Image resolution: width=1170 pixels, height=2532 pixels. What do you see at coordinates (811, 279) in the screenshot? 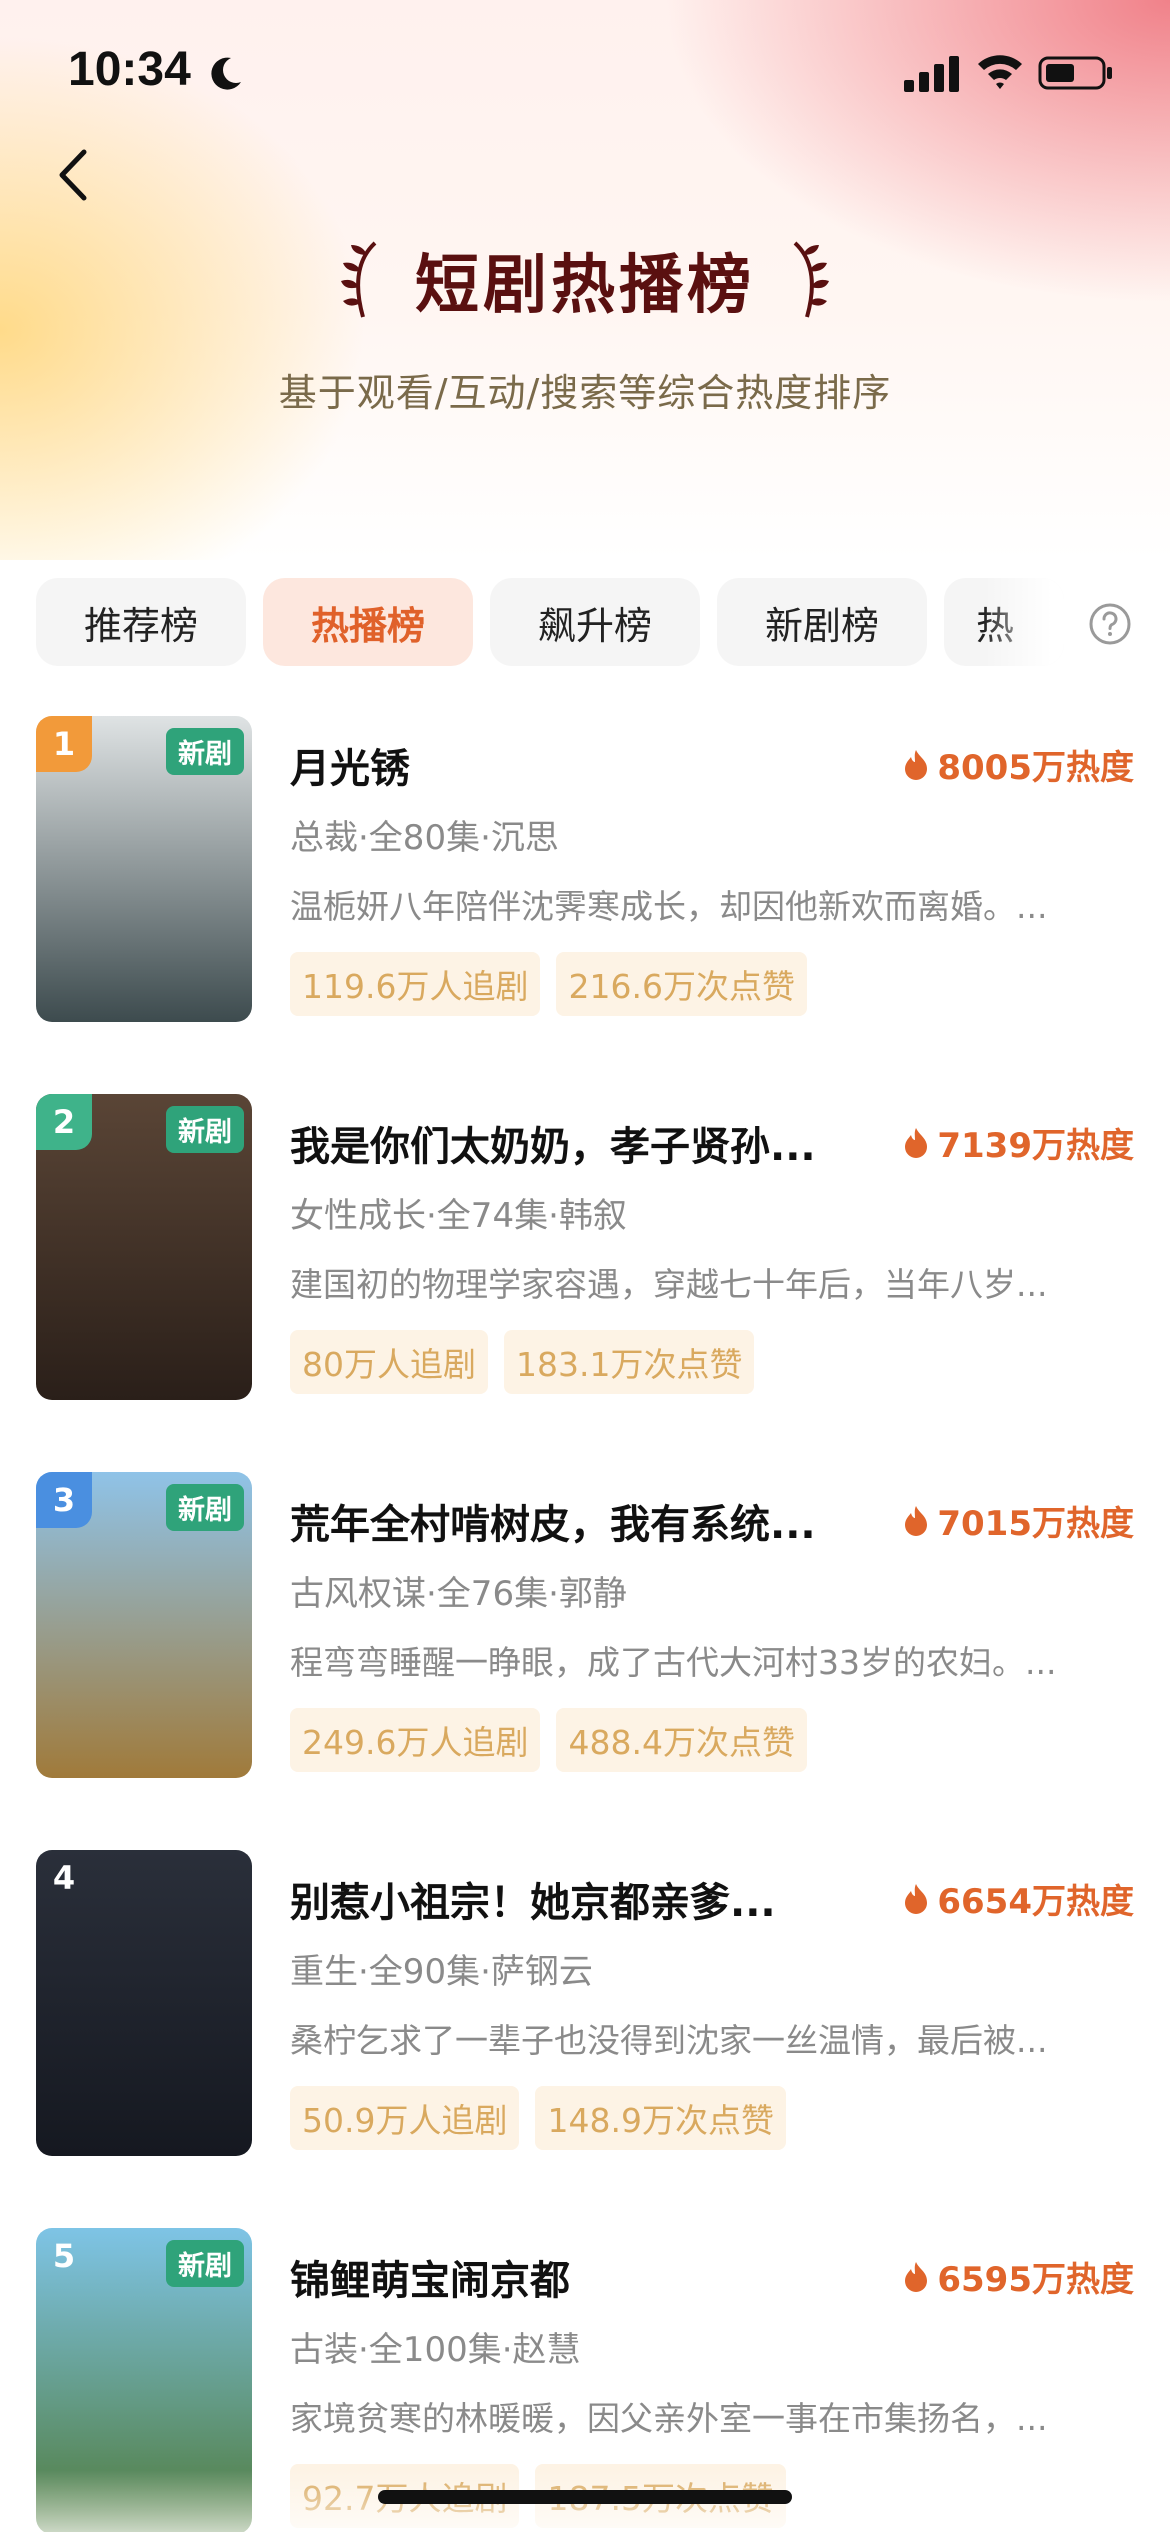
I see `laurel-right-icon` at bounding box center [811, 279].